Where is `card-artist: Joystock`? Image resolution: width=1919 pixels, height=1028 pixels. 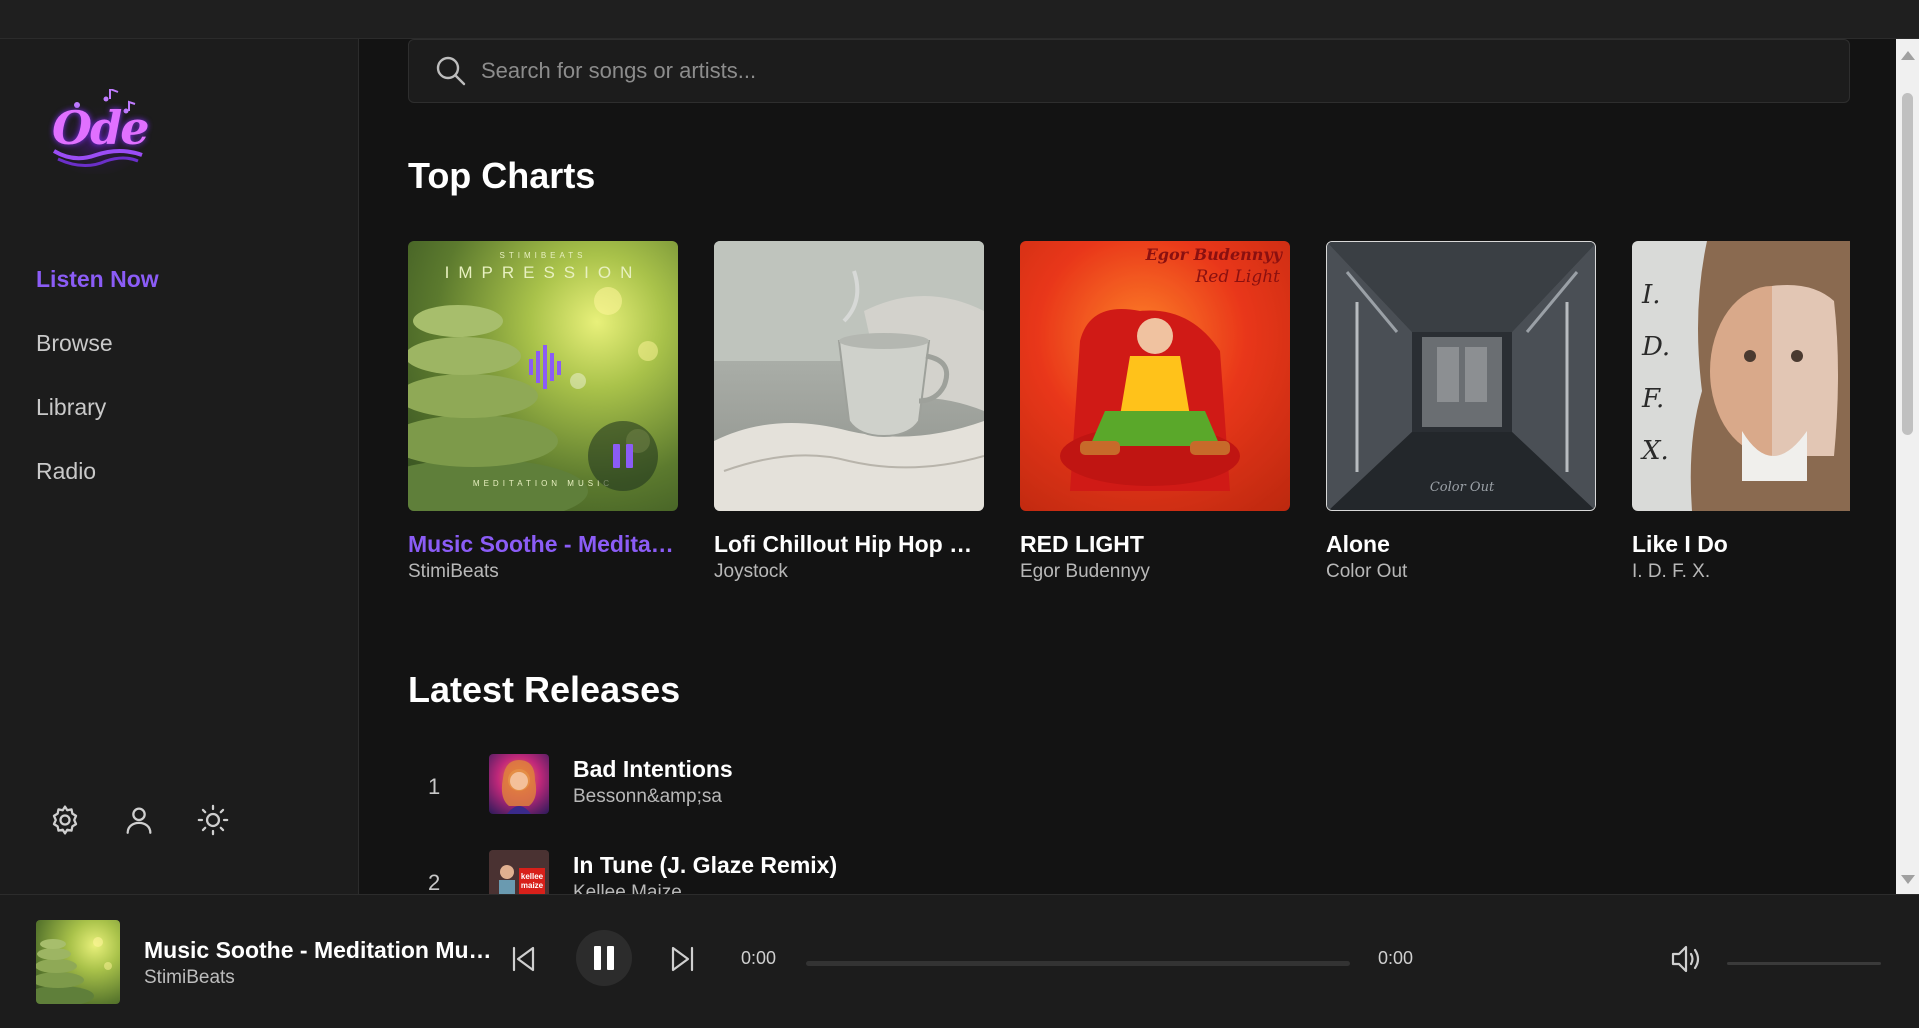 card-artist: Joystock is located at coordinates (751, 571).